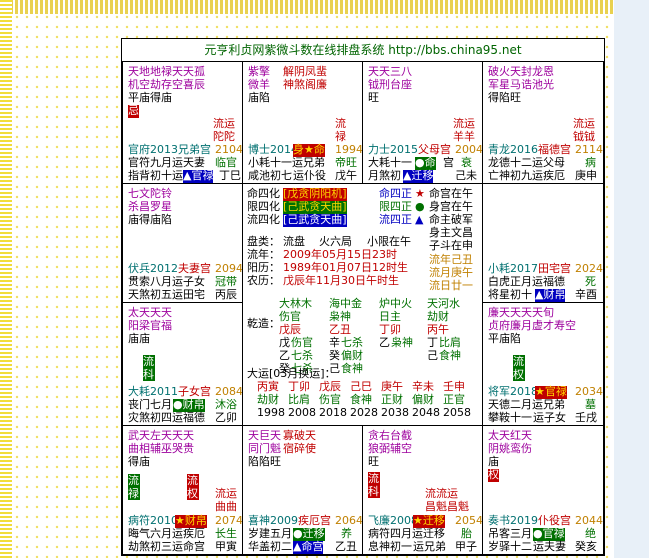 This screenshot has height=558, width=649. I want to click on ganzhi: 壬戌, so click(586, 417).